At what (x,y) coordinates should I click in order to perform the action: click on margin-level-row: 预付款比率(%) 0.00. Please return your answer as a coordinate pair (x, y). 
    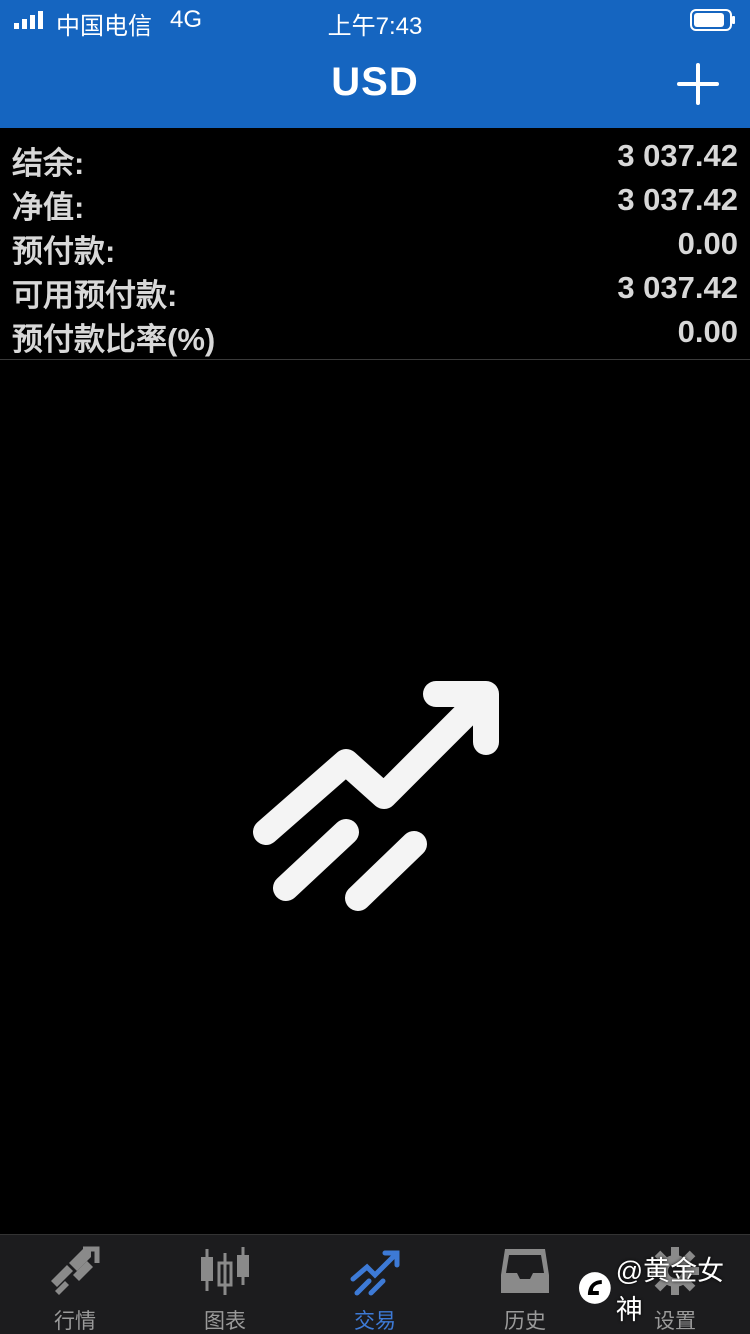
    Looking at the image, I should click on (375, 333).